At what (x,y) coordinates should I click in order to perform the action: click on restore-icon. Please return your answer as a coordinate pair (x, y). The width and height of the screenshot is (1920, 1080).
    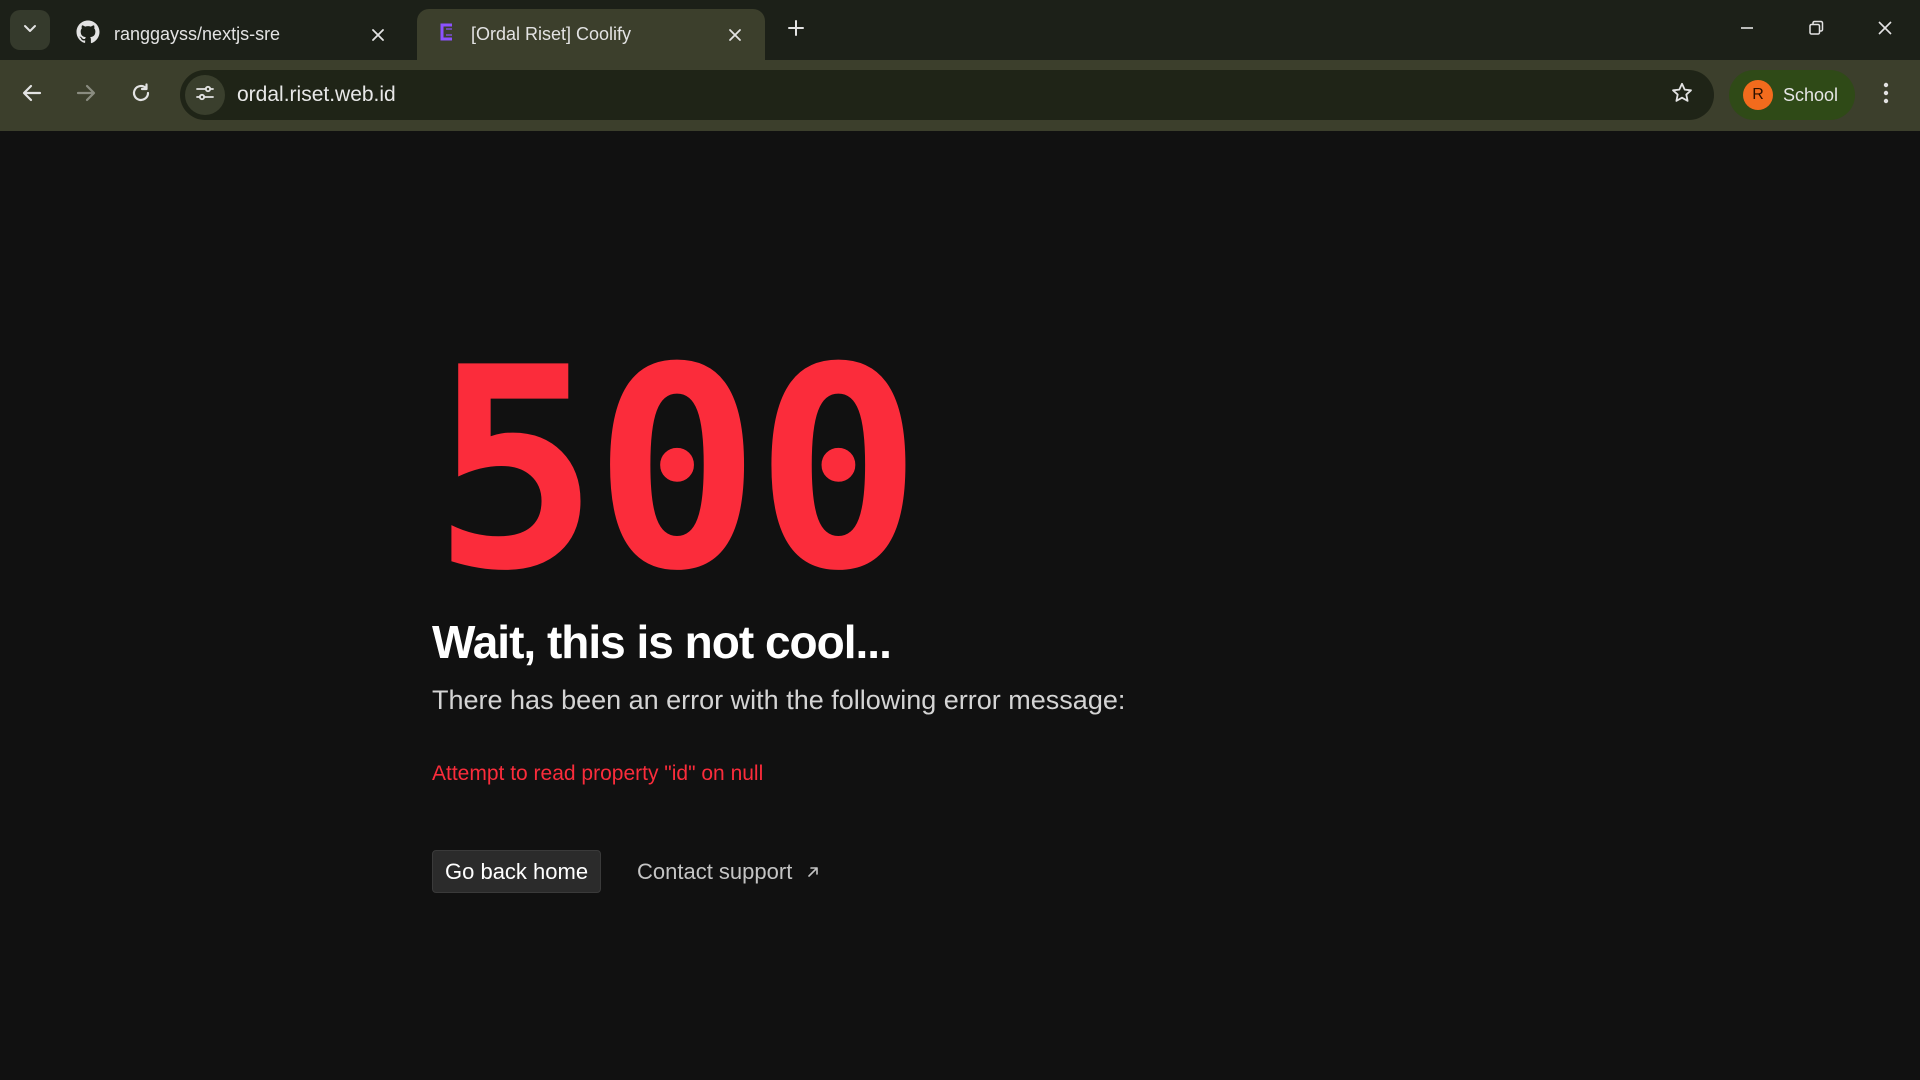
    Looking at the image, I should click on (1816, 30).